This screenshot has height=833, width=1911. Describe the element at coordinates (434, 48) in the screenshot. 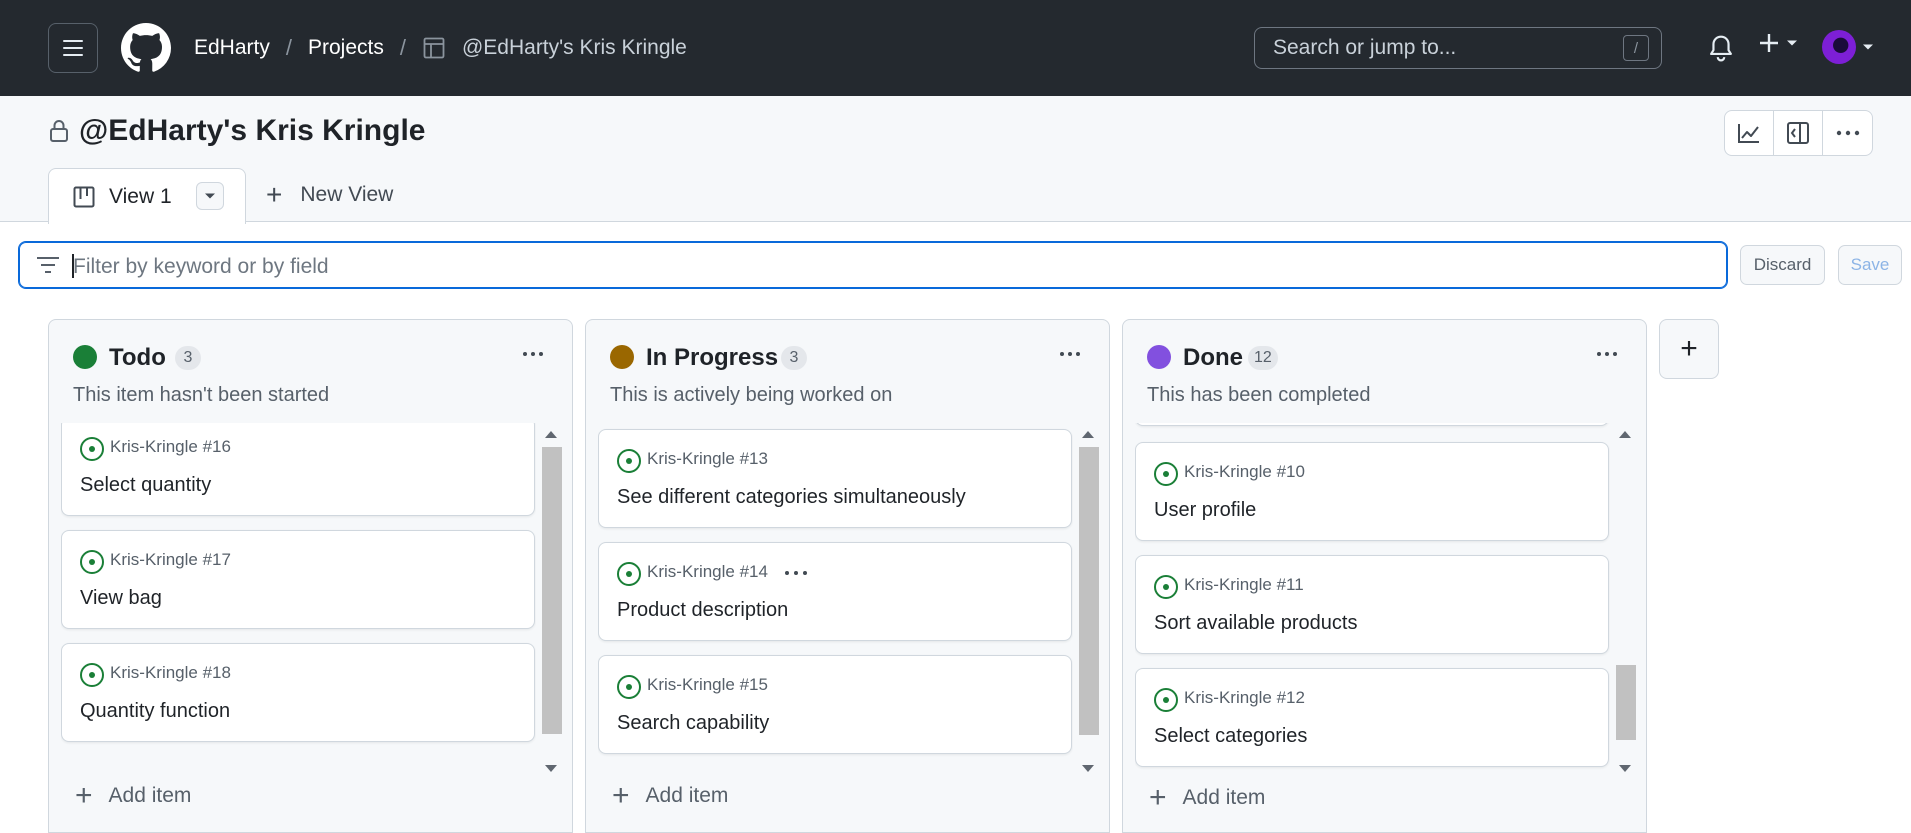

I see `table-icon` at that location.